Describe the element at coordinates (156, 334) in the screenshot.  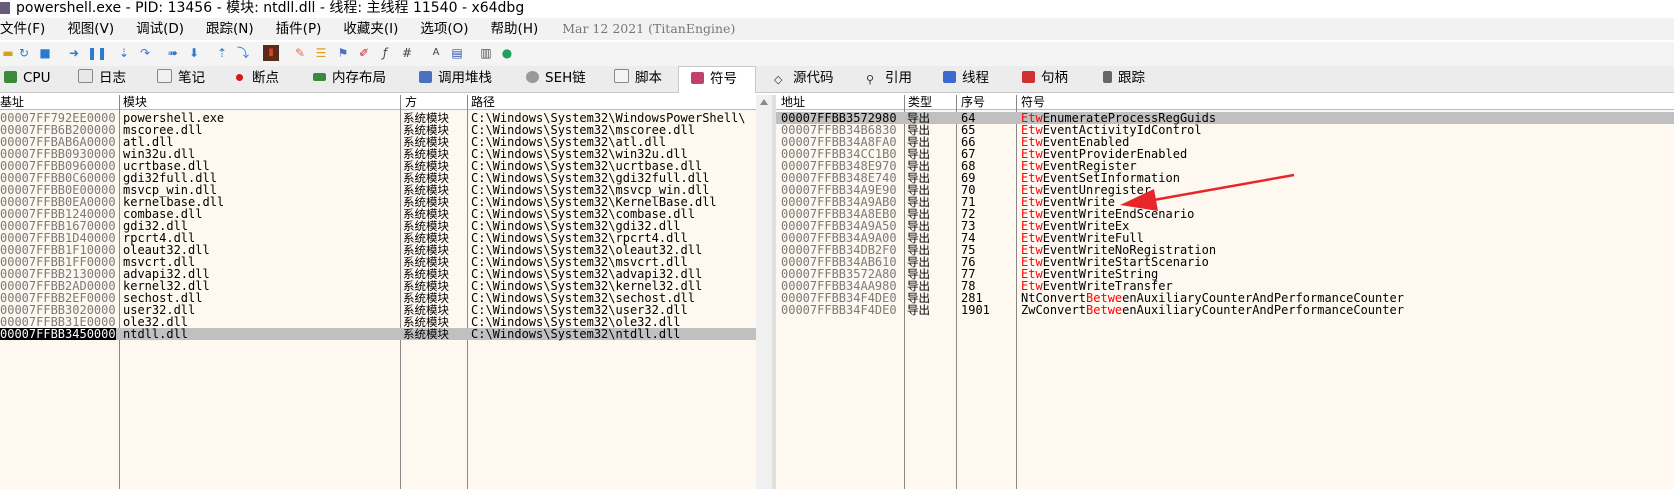
I see `module-name: ntdll.dll` at that location.